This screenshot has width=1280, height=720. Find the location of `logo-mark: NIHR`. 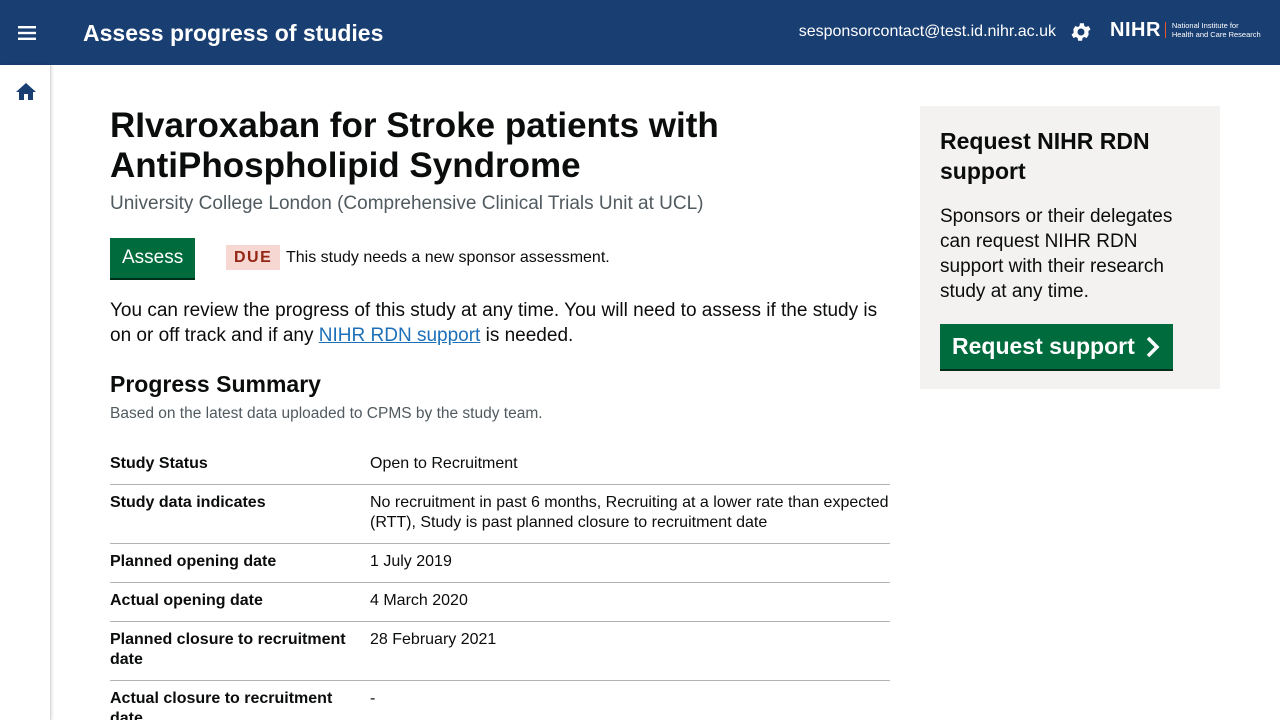

logo-mark: NIHR is located at coordinates (1135, 29).